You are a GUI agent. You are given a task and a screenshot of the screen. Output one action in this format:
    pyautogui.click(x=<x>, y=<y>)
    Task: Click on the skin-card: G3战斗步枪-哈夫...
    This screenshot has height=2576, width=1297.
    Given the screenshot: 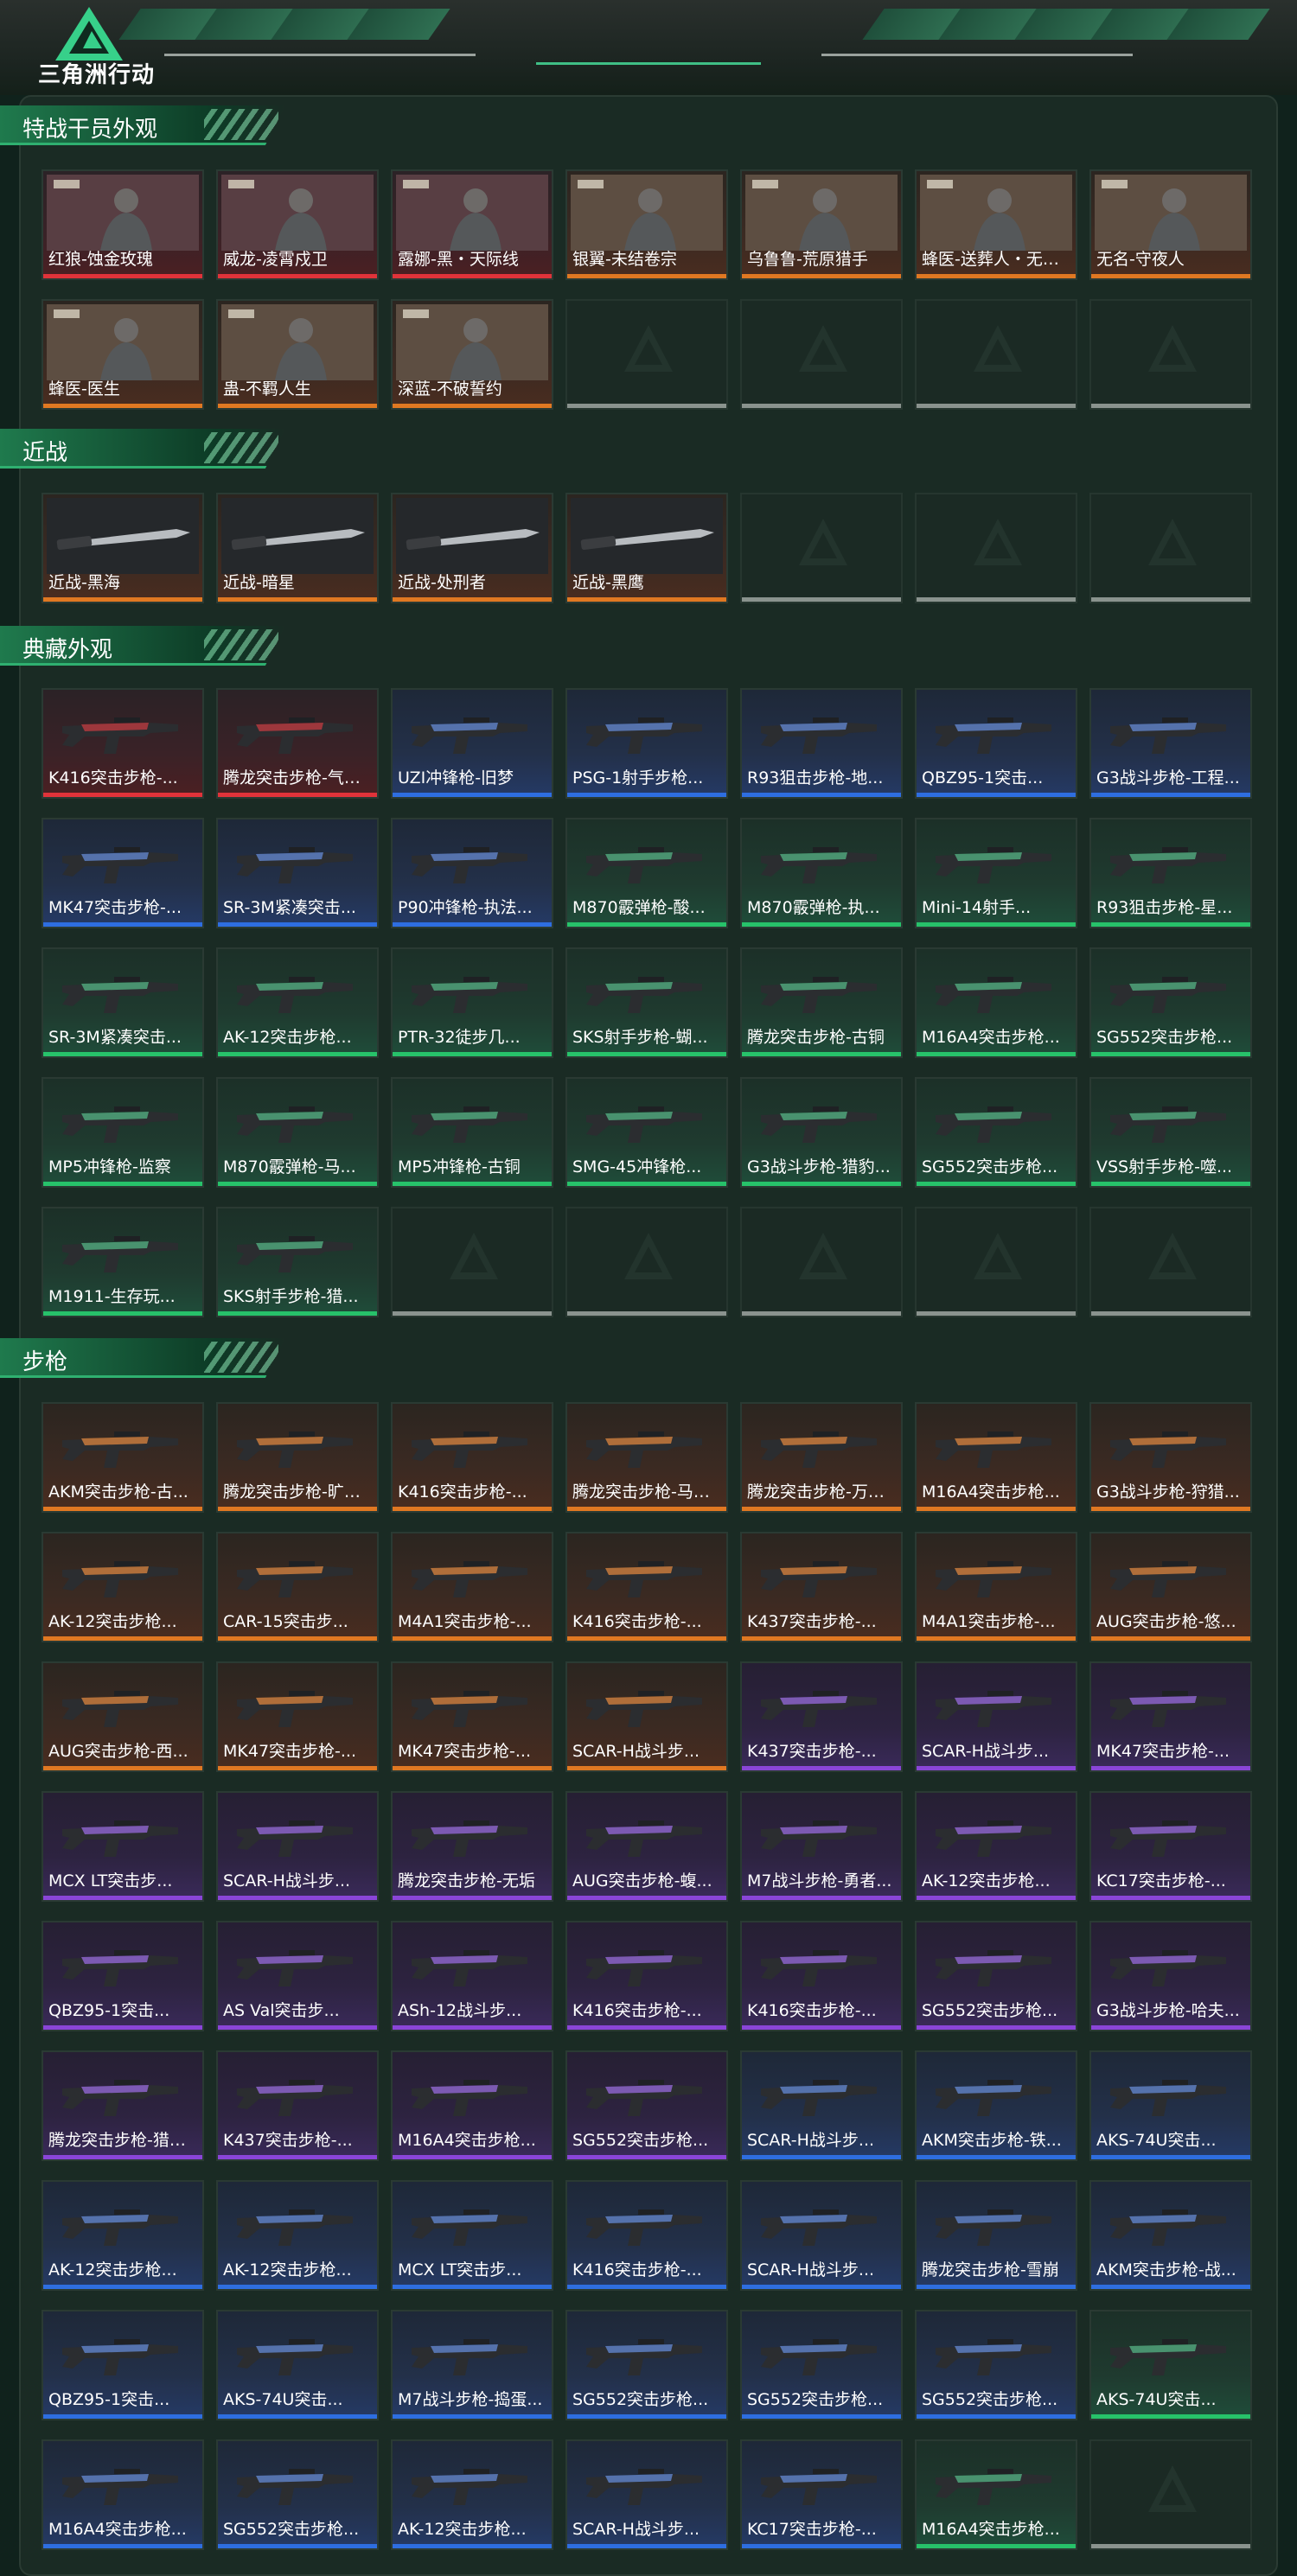 What is the action you would take?
    pyautogui.click(x=1171, y=1976)
    